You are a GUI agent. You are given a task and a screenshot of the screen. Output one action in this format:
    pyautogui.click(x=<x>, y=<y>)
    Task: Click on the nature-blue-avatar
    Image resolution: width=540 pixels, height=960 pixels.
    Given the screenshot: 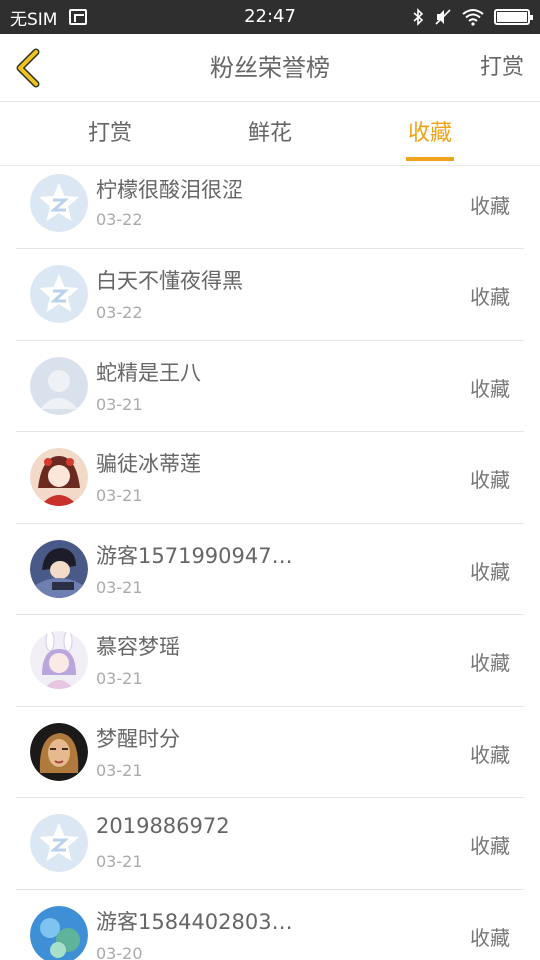 What is the action you would take?
    pyautogui.click(x=59, y=932)
    